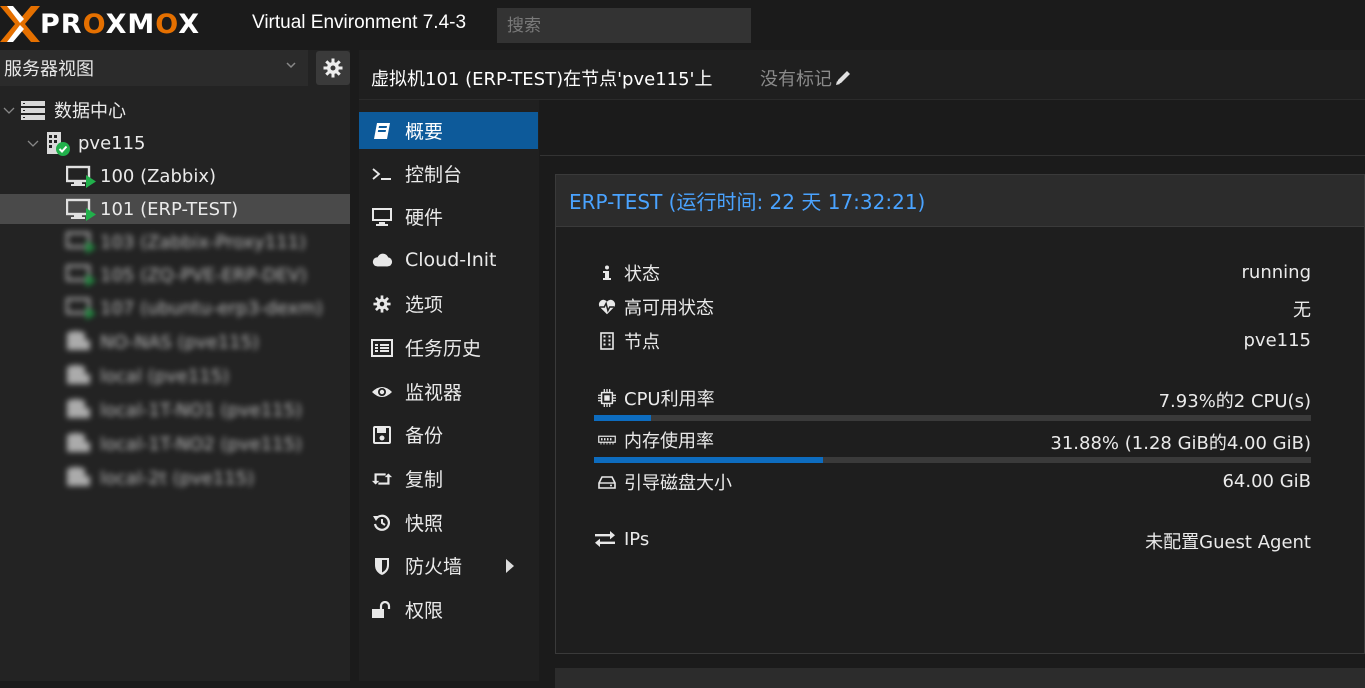 This screenshot has height=688, width=1365. What do you see at coordinates (382, 610) in the screenshot?
I see `unlock-icon` at bounding box center [382, 610].